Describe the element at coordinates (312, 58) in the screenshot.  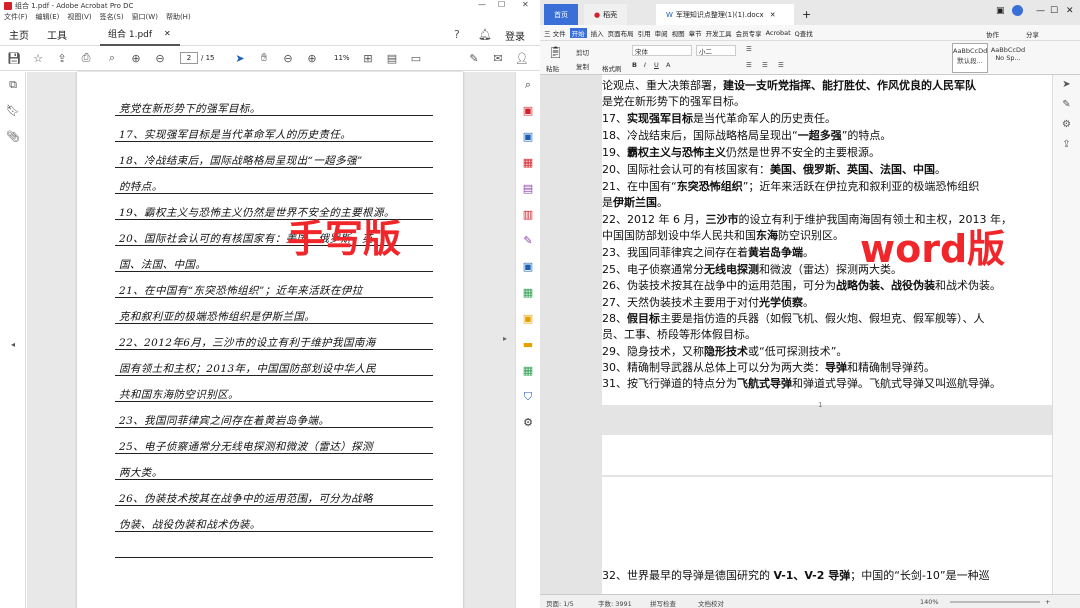
I see `zoom-in-icon: ⊕` at that location.